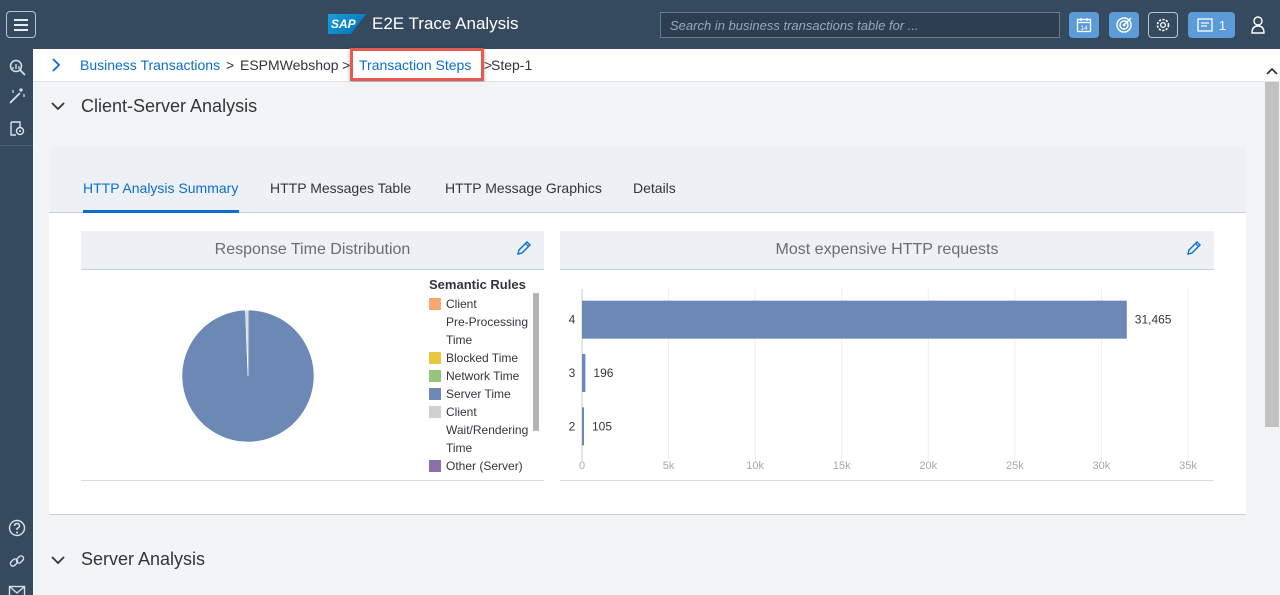 The height and width of the screenshot is (595, 1280). What do you see at coordinates (482, 376) in the screenshot?
I see `legend-item-label: Network Time` at bounding box center [482, 376].